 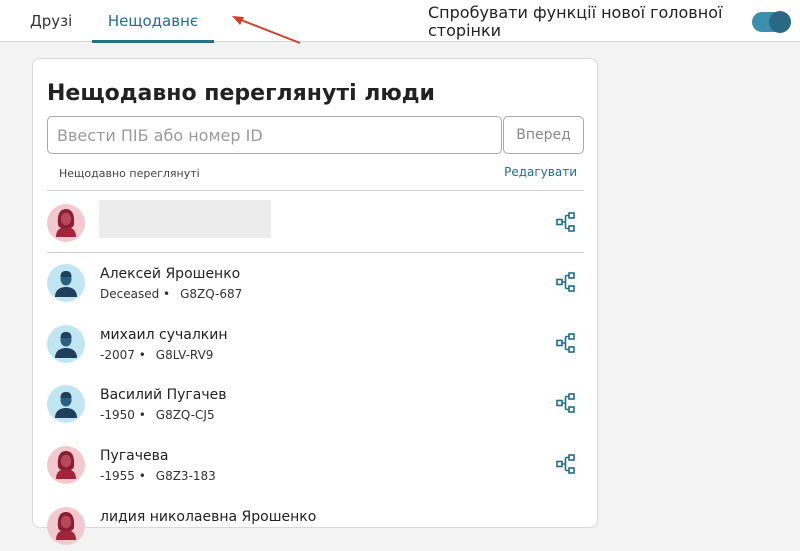 What do you see at coordinates (129, 173) in the screenshot?
I see `list-header: Нещодавно переглянуті` at bounding box center [129, 173].